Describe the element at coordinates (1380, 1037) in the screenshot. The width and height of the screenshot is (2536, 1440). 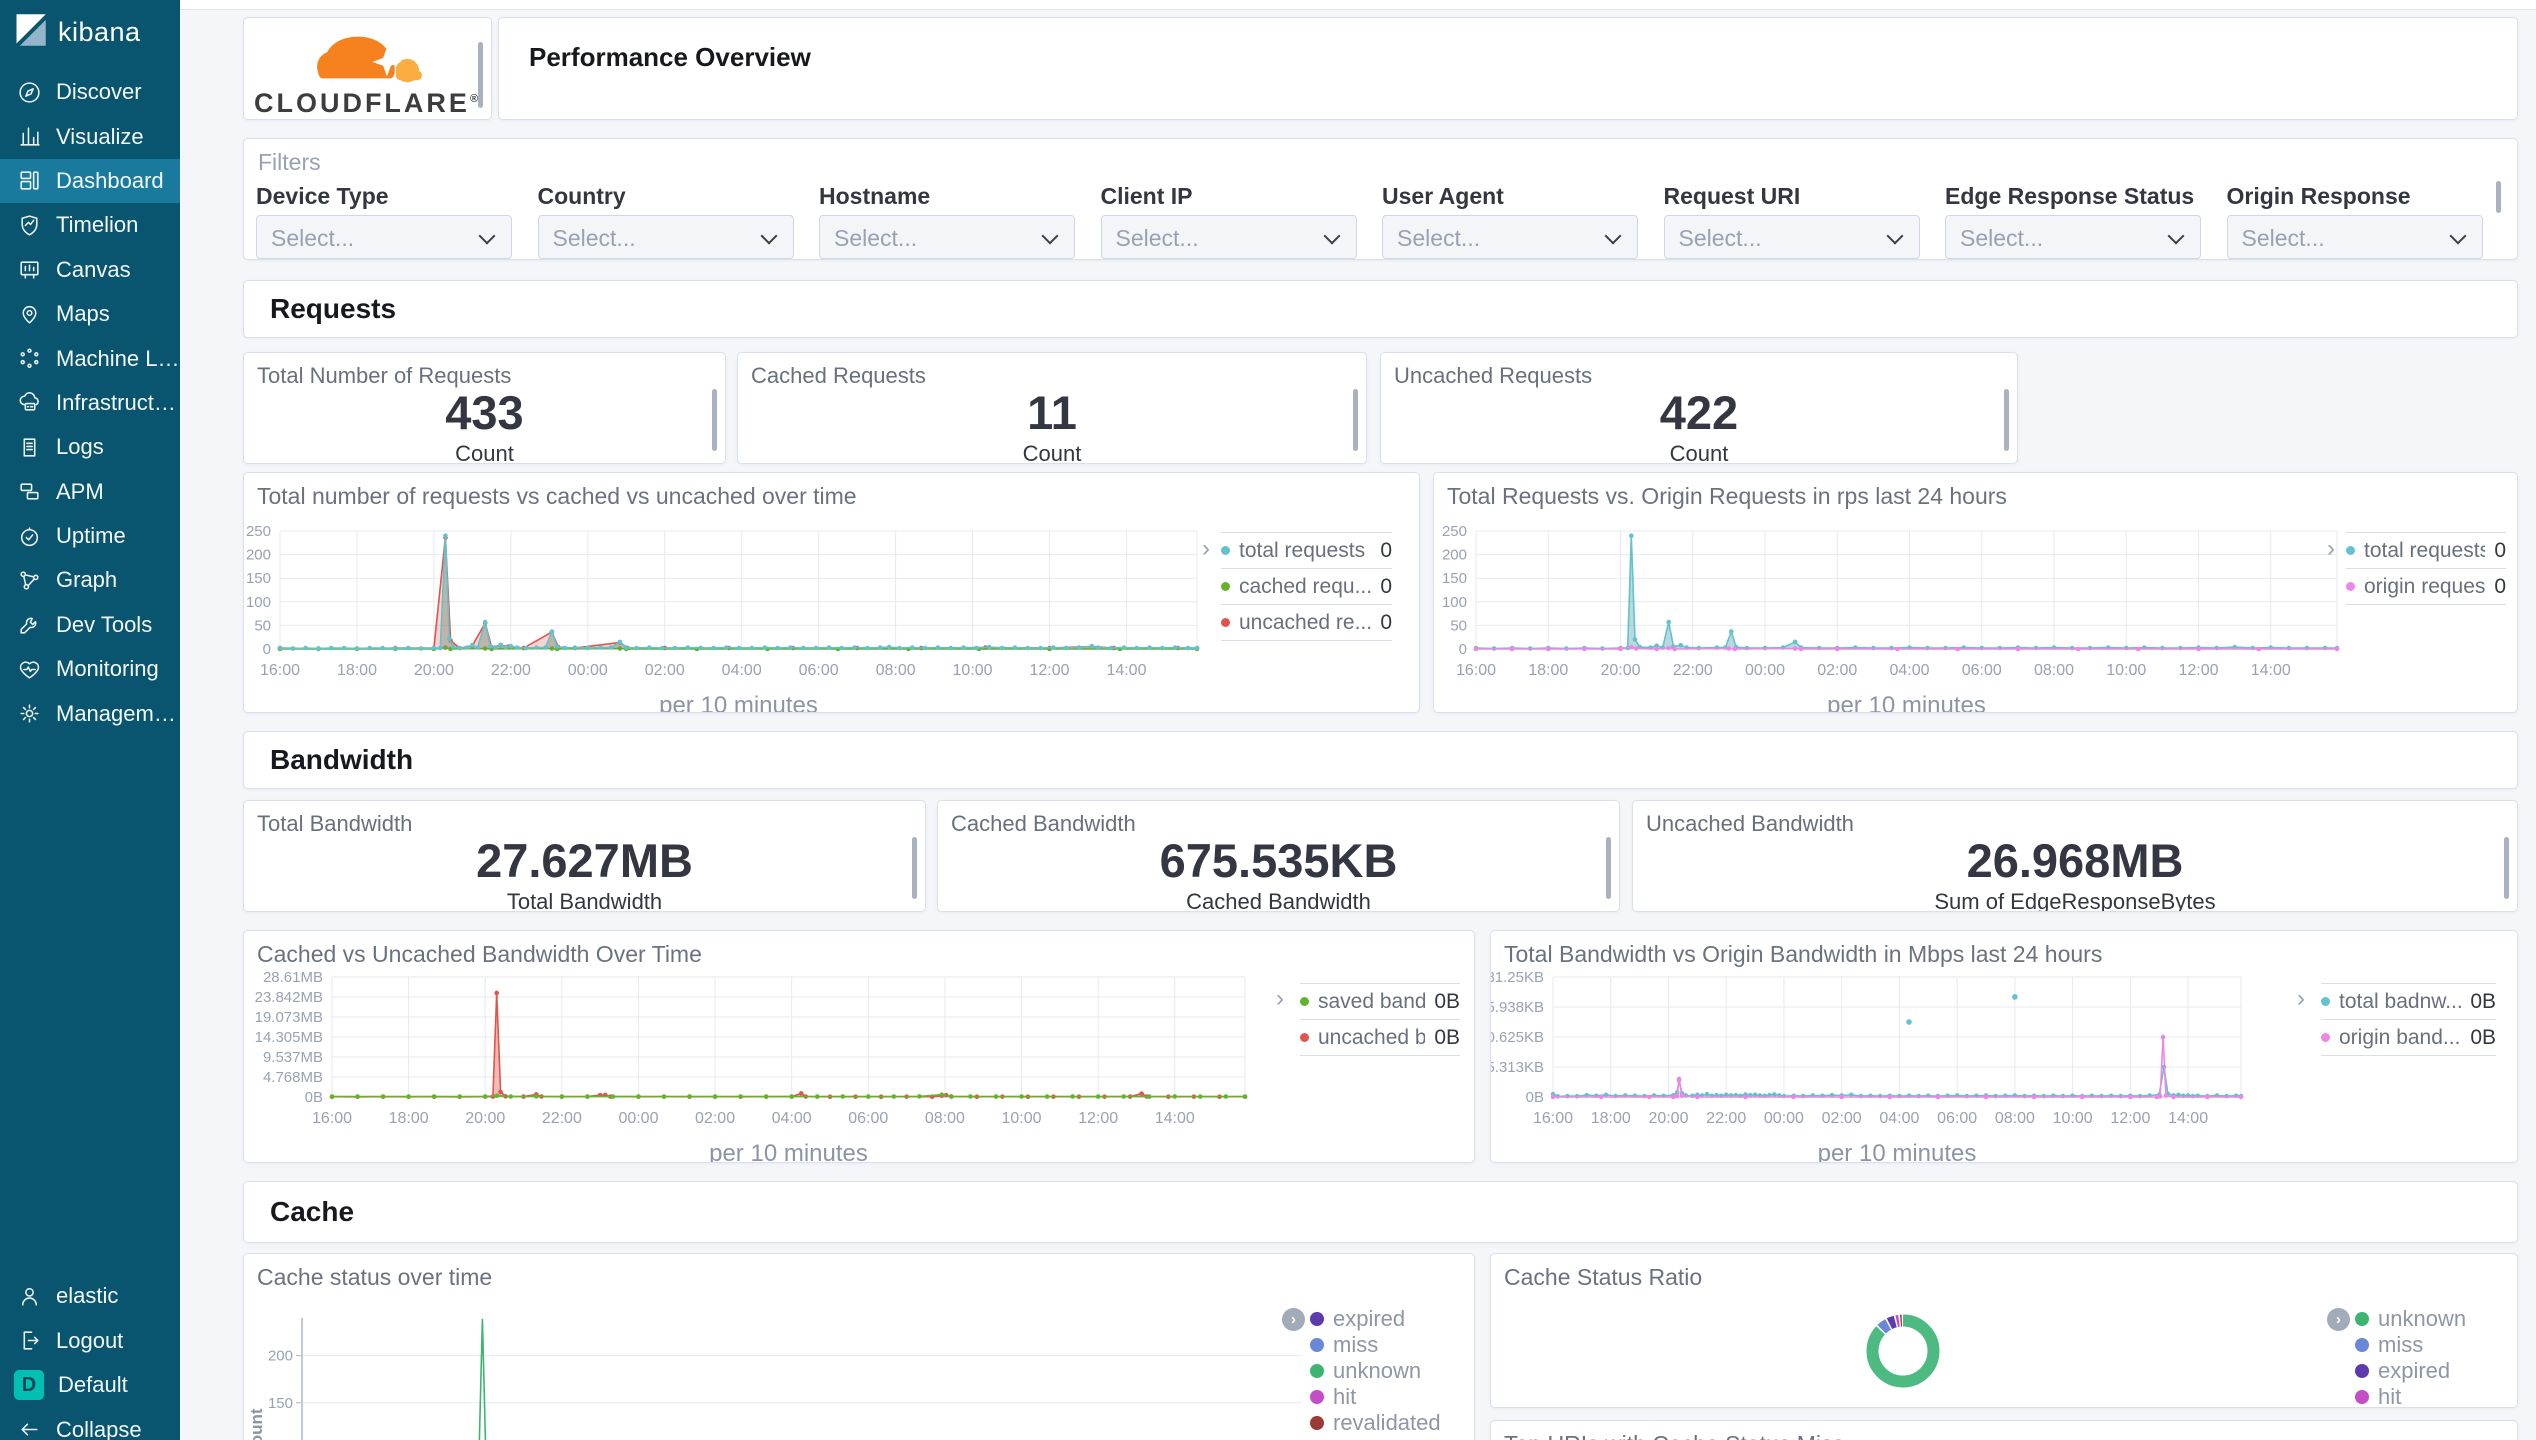
I see `legend-item-uncached-b: uncached b... 0B` at that location.